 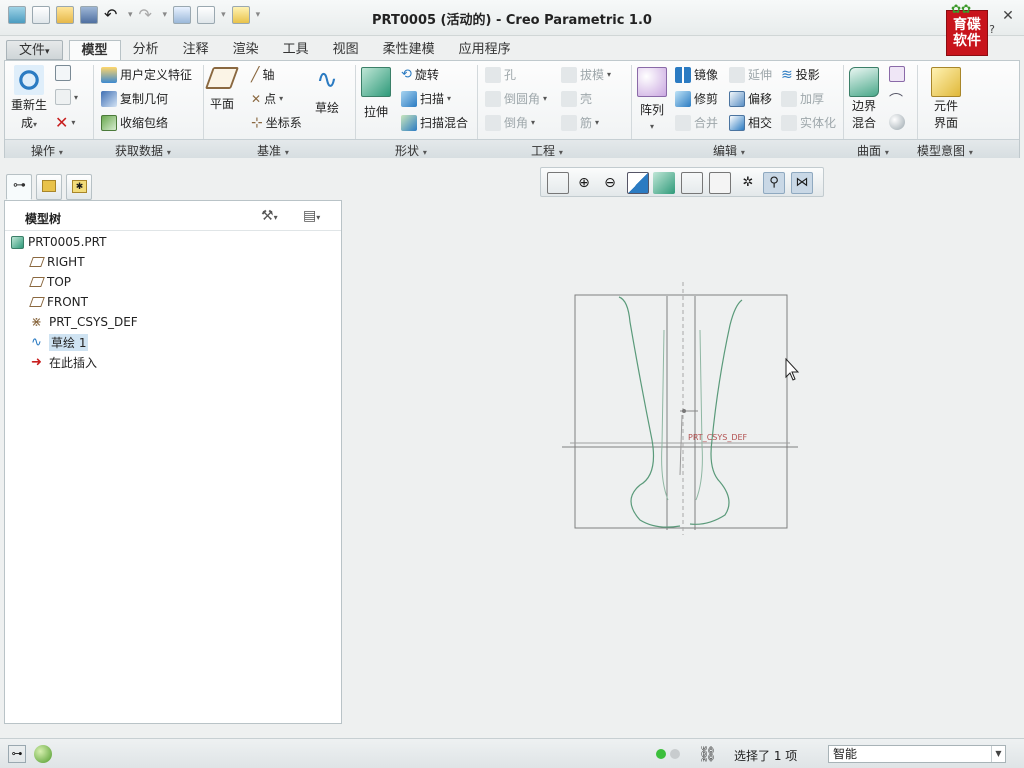 What do you see at coordinates (346, 50) in the screenshot?
I see `tab-view: 视图` at bounding box center [346, 50].